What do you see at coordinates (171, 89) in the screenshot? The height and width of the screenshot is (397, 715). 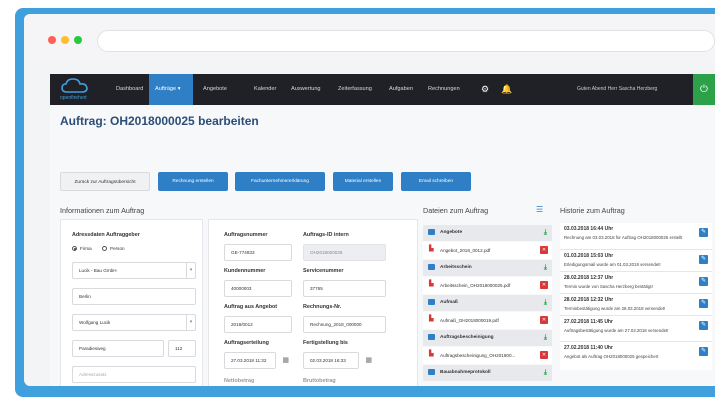 I see `nav-auftraege: Aufträge ▾` at bounding box center [171, 89].